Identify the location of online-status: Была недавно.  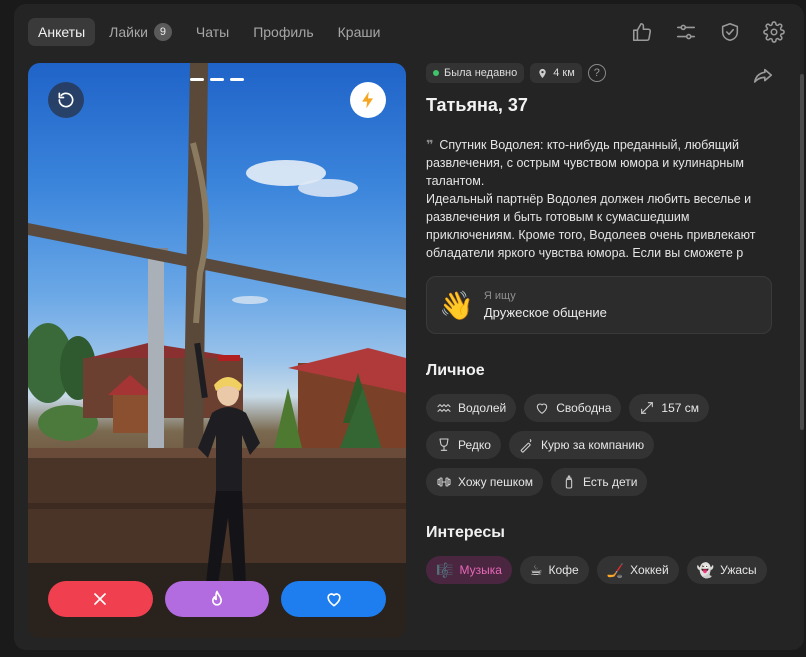
(475, 73).